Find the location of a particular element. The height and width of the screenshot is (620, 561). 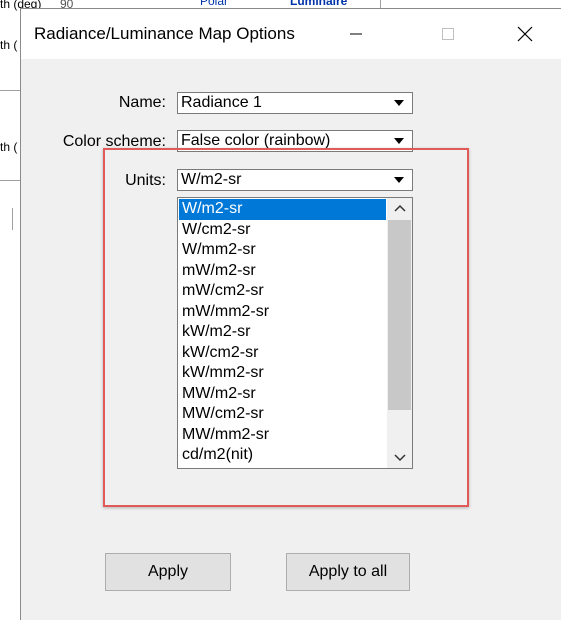

units-option: cd/m2(nit) is located at coordinates (282, 455).